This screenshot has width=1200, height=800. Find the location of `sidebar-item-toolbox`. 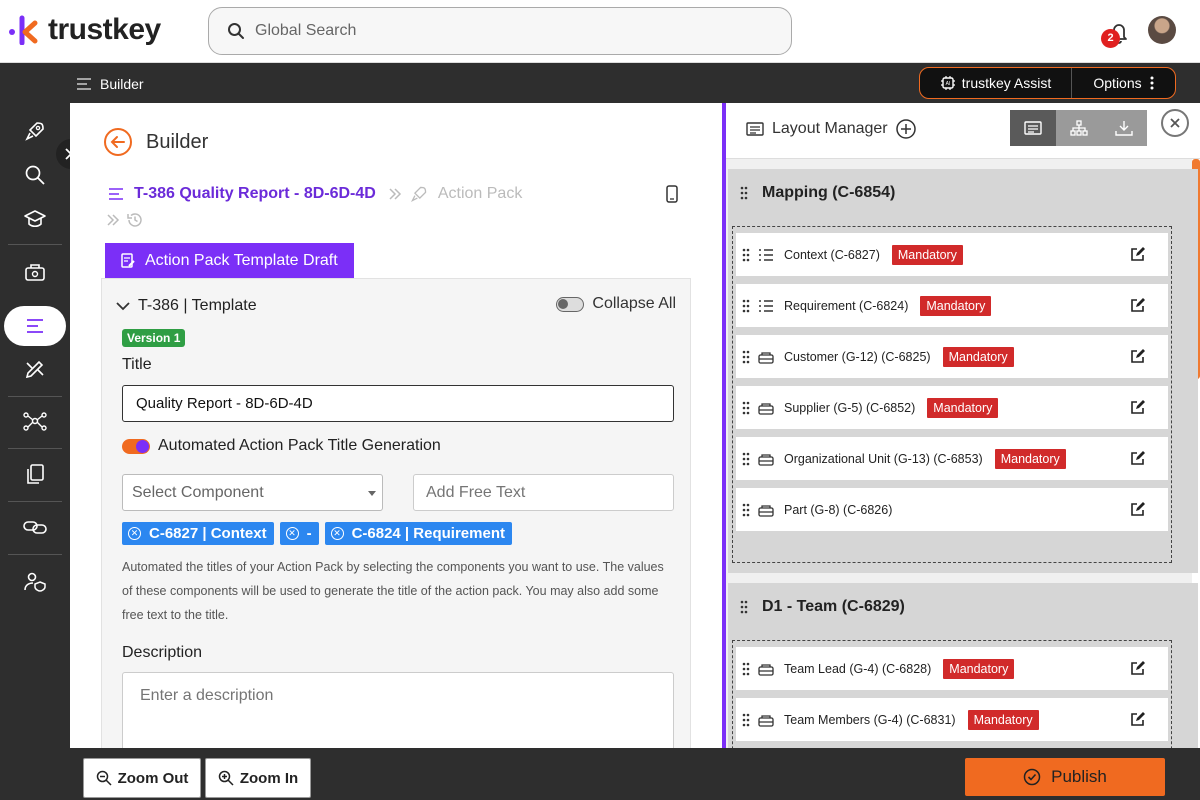

sidebar-item-toolbox is located at coordinates (35, 272).